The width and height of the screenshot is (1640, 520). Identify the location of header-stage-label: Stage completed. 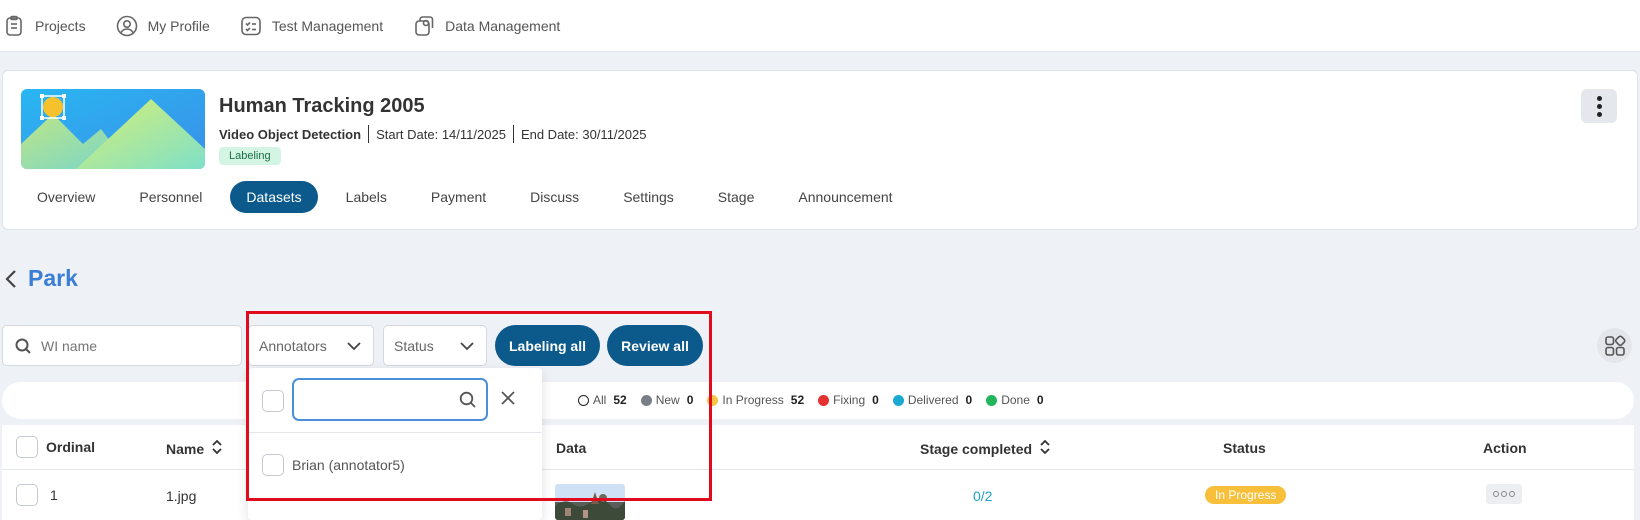
(976, 448).